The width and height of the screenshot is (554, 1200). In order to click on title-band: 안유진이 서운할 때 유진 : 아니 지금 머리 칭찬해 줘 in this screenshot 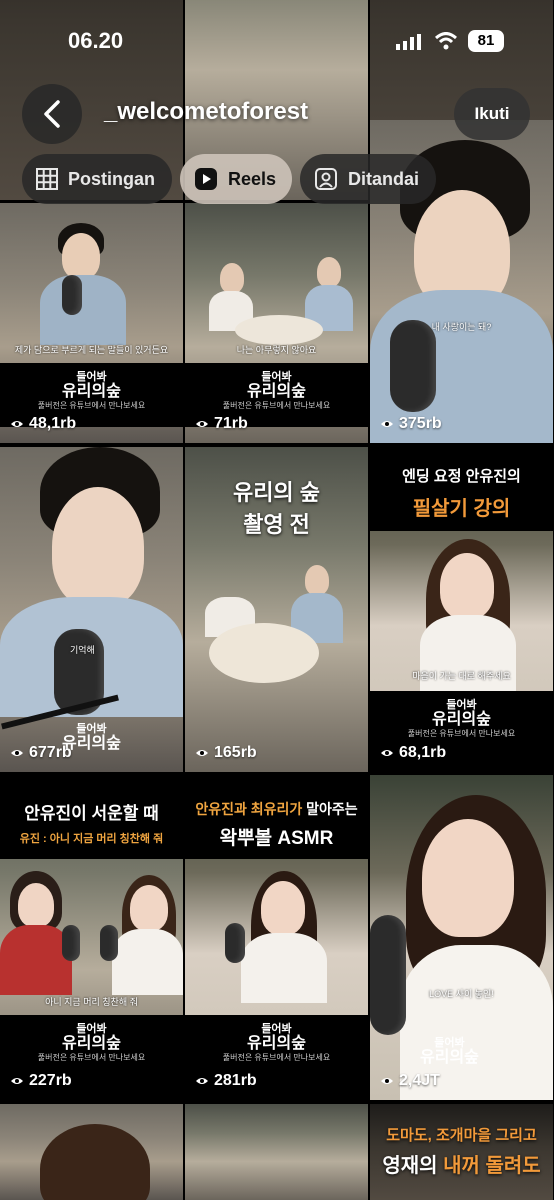, I will do `click(91, 817)`.